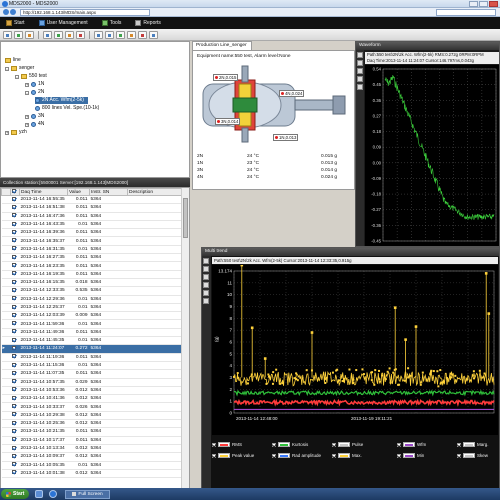 The width and height of the screenshot is (500, 500). Describe the element at coordinates (91, 208) in the screenshot. I see `table-row: 2013-11-14 16:51:38 0.011 5364` at that location.